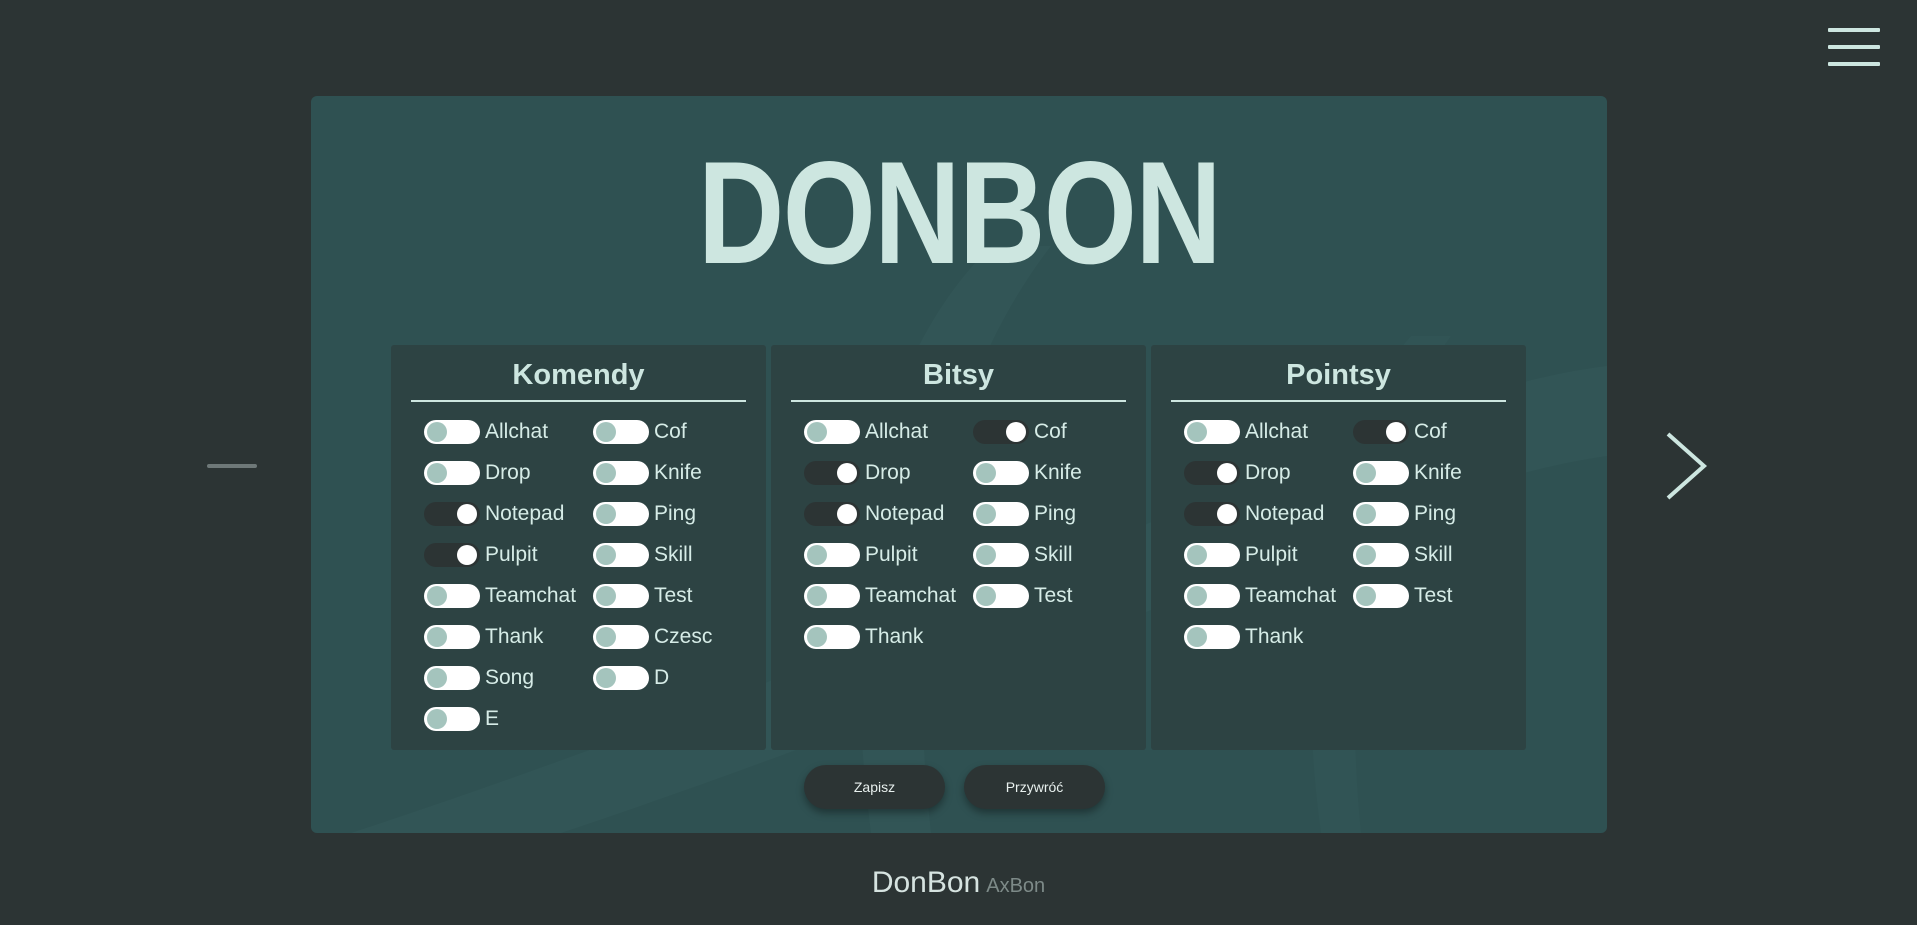 The height and width of the screenshot is (925, 1917). What do you see at coordinates (1291, 595) in the screenshot?
I see `toggle-label: Teamchat` at bounding box center [1291, 595].